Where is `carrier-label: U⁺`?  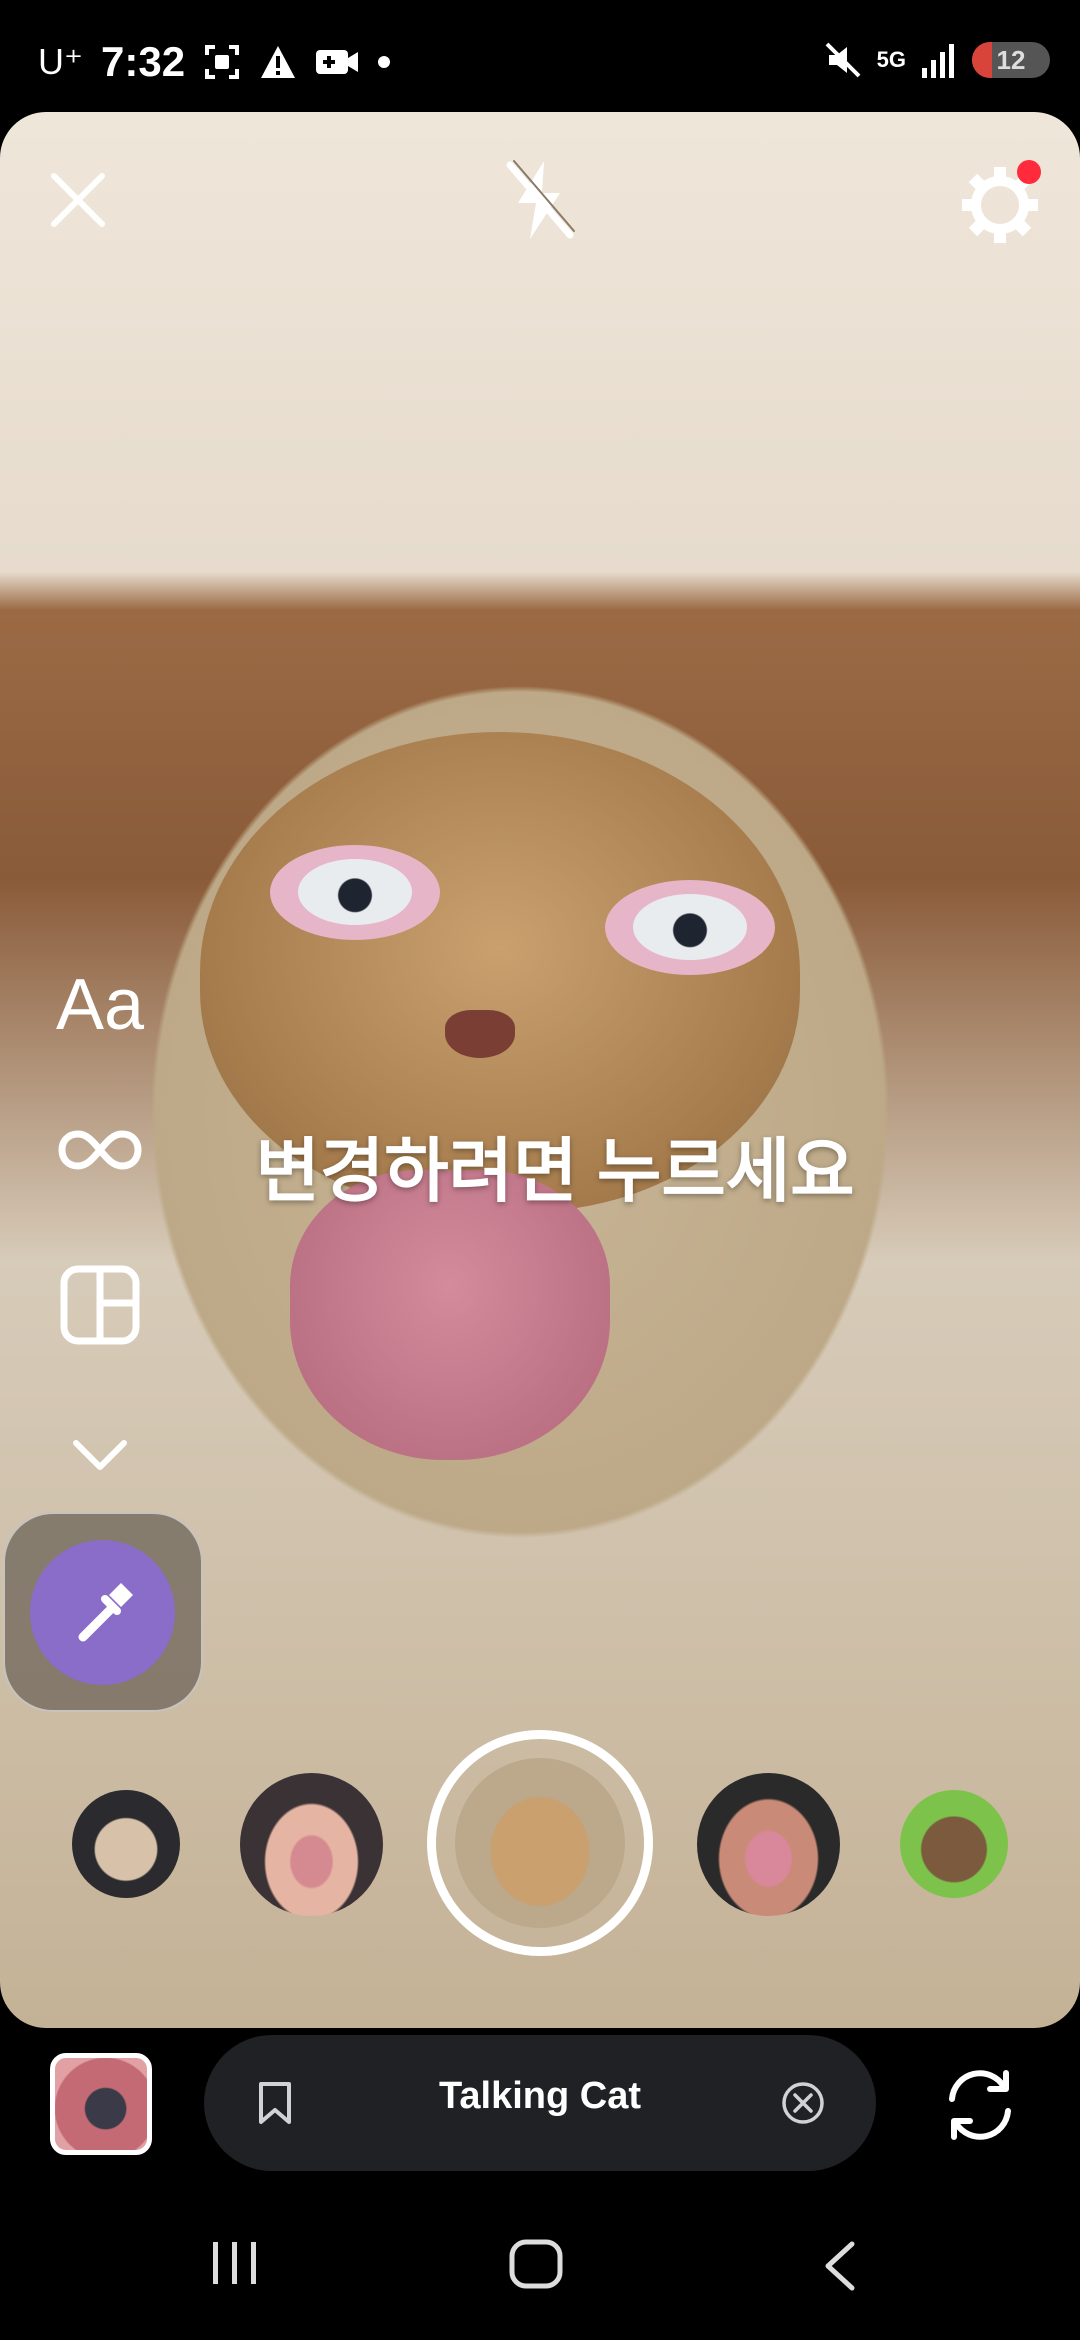 carrier-label: U⁺ is located at coordinates (60, 61).